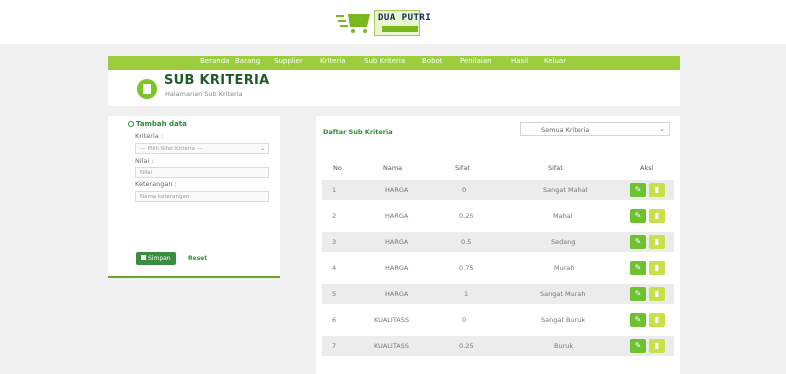  I want to click on row-sifat: Sedang, so click(563, 242).